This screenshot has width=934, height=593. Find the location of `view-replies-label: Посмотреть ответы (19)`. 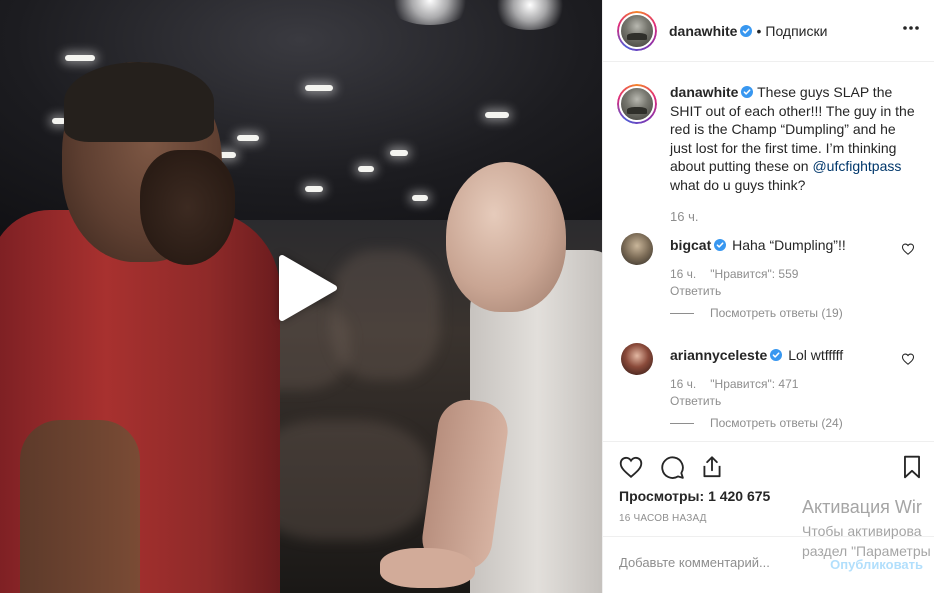

view-replies-label: Посмотреть ответы (19) is located at coordinates (776, 313).